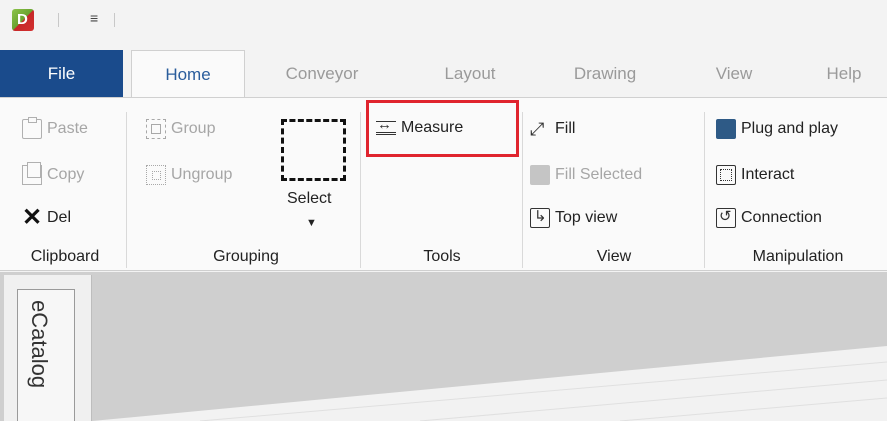  I want to click on view-group-label: View, so click(614, 256).